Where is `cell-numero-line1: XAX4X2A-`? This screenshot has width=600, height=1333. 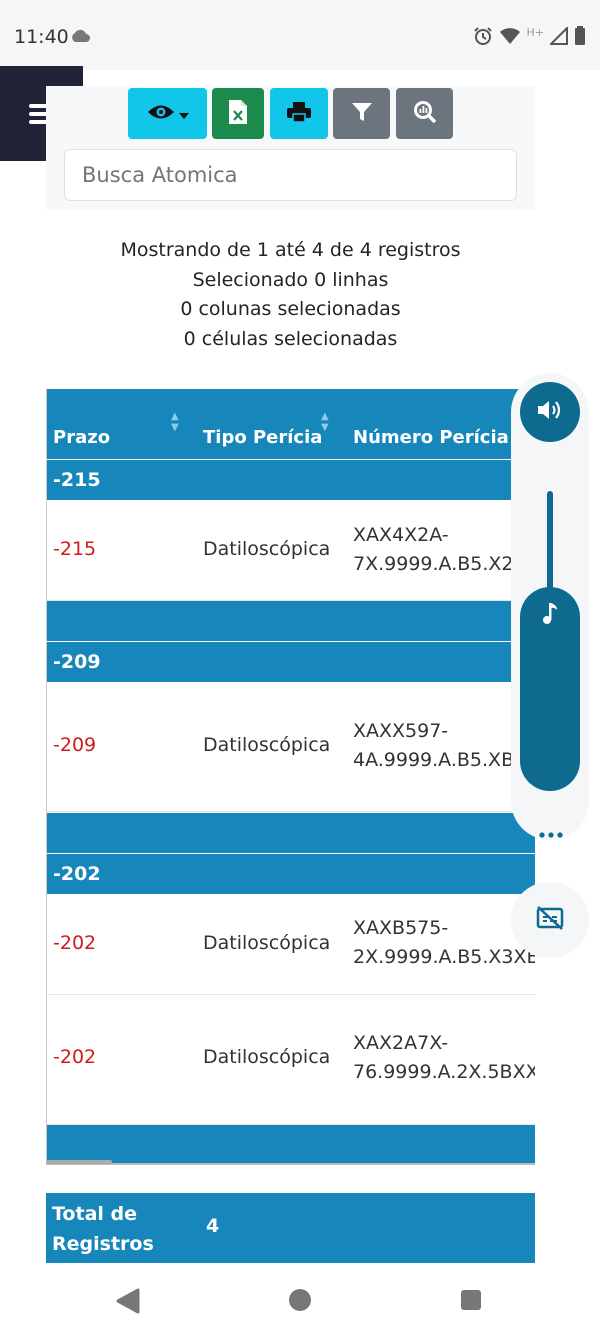
cell-numero-line1: XAX4X2A- is located at coordinates (401, 535).